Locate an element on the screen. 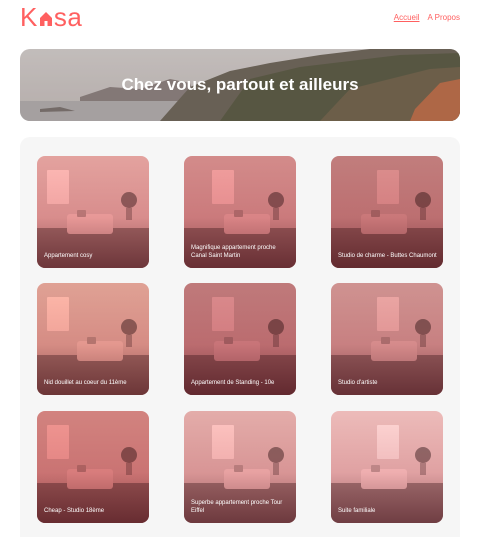 This screenshot has width=480, height=537. banner-title: Chez vous, partout et ailleurs is located at coordinates (240, 84).